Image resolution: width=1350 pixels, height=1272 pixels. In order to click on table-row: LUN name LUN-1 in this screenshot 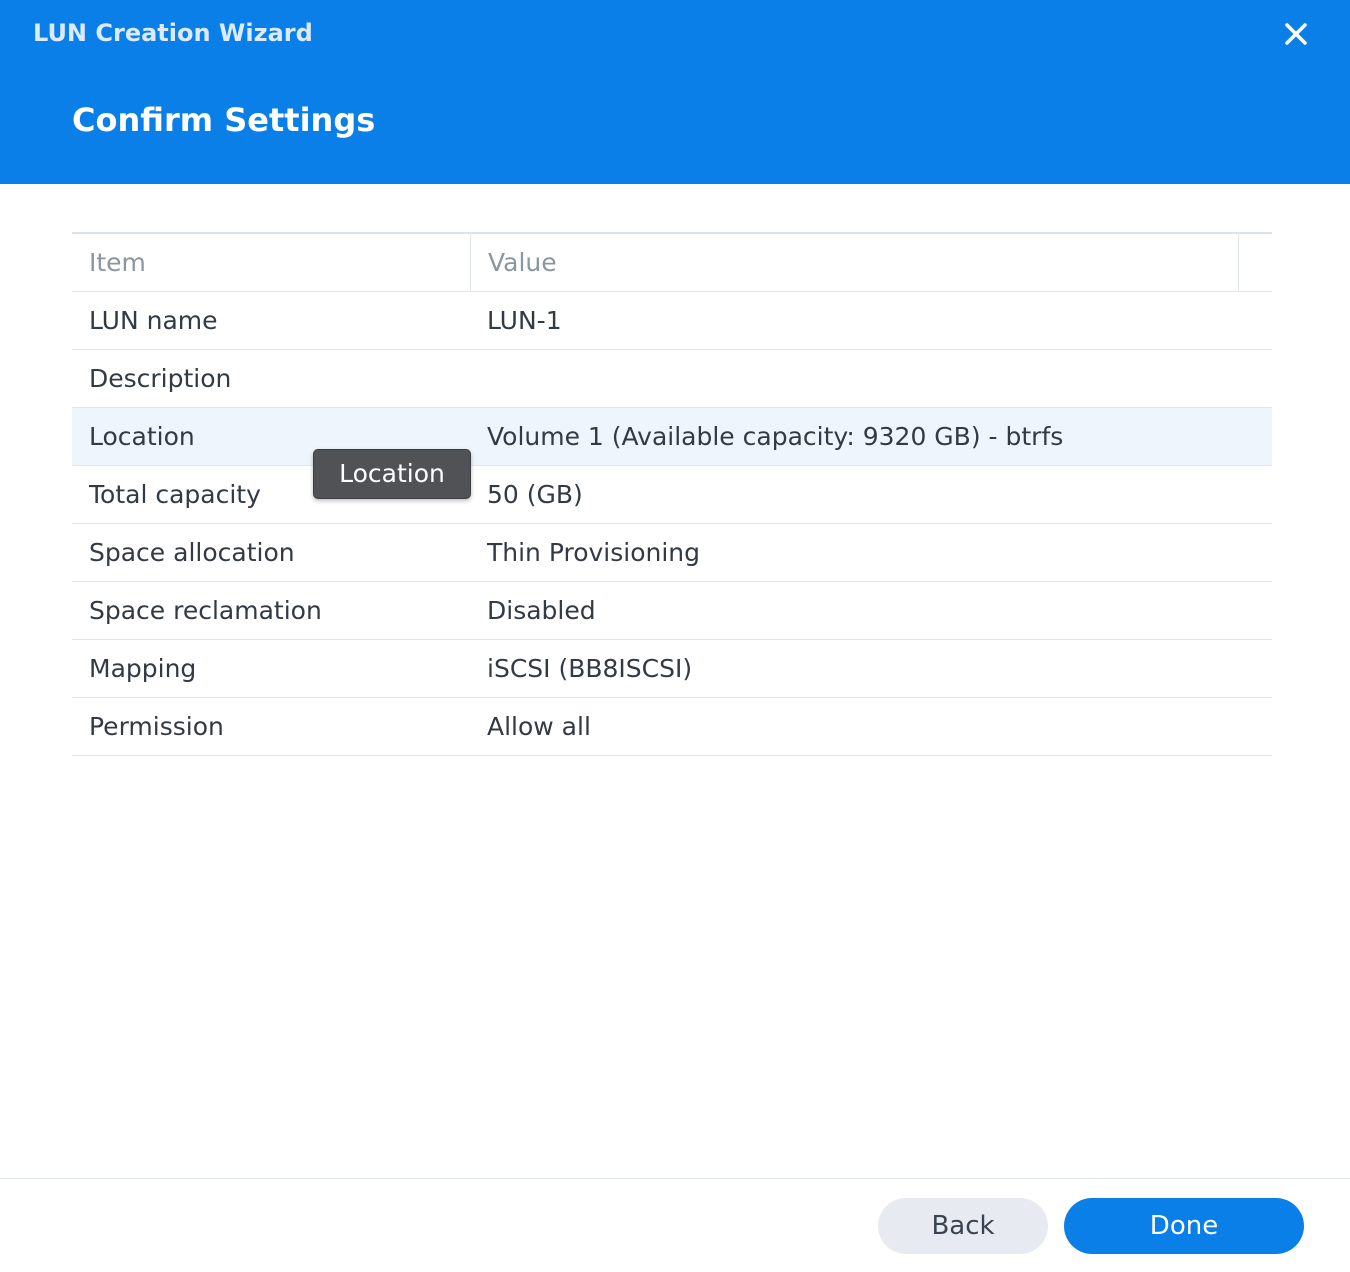, I will do `click(672, 321)`.